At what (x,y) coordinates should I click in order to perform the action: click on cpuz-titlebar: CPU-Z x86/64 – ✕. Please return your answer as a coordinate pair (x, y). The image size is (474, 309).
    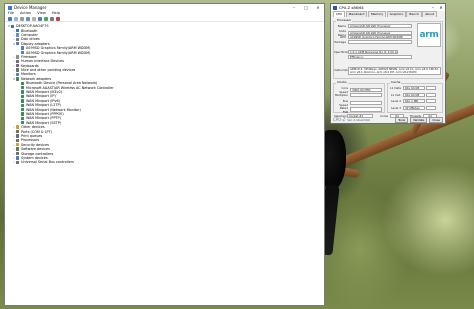
    Looking at the image, I should click on (388, 7).